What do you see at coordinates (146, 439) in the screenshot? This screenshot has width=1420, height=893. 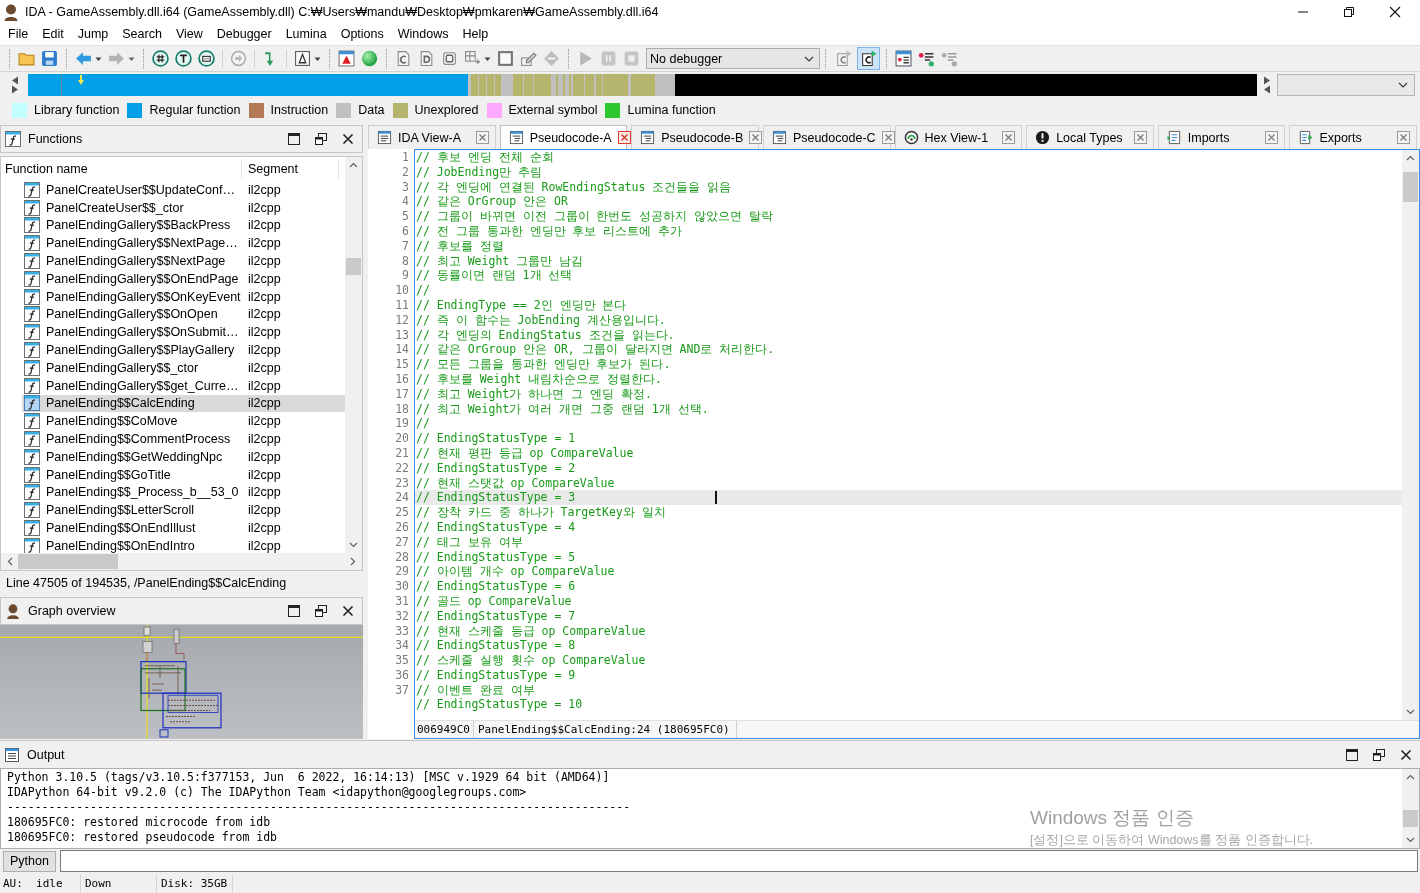 I see `function-name: PanelEnding$$CommentProcess` at bounding box center [146, 439].